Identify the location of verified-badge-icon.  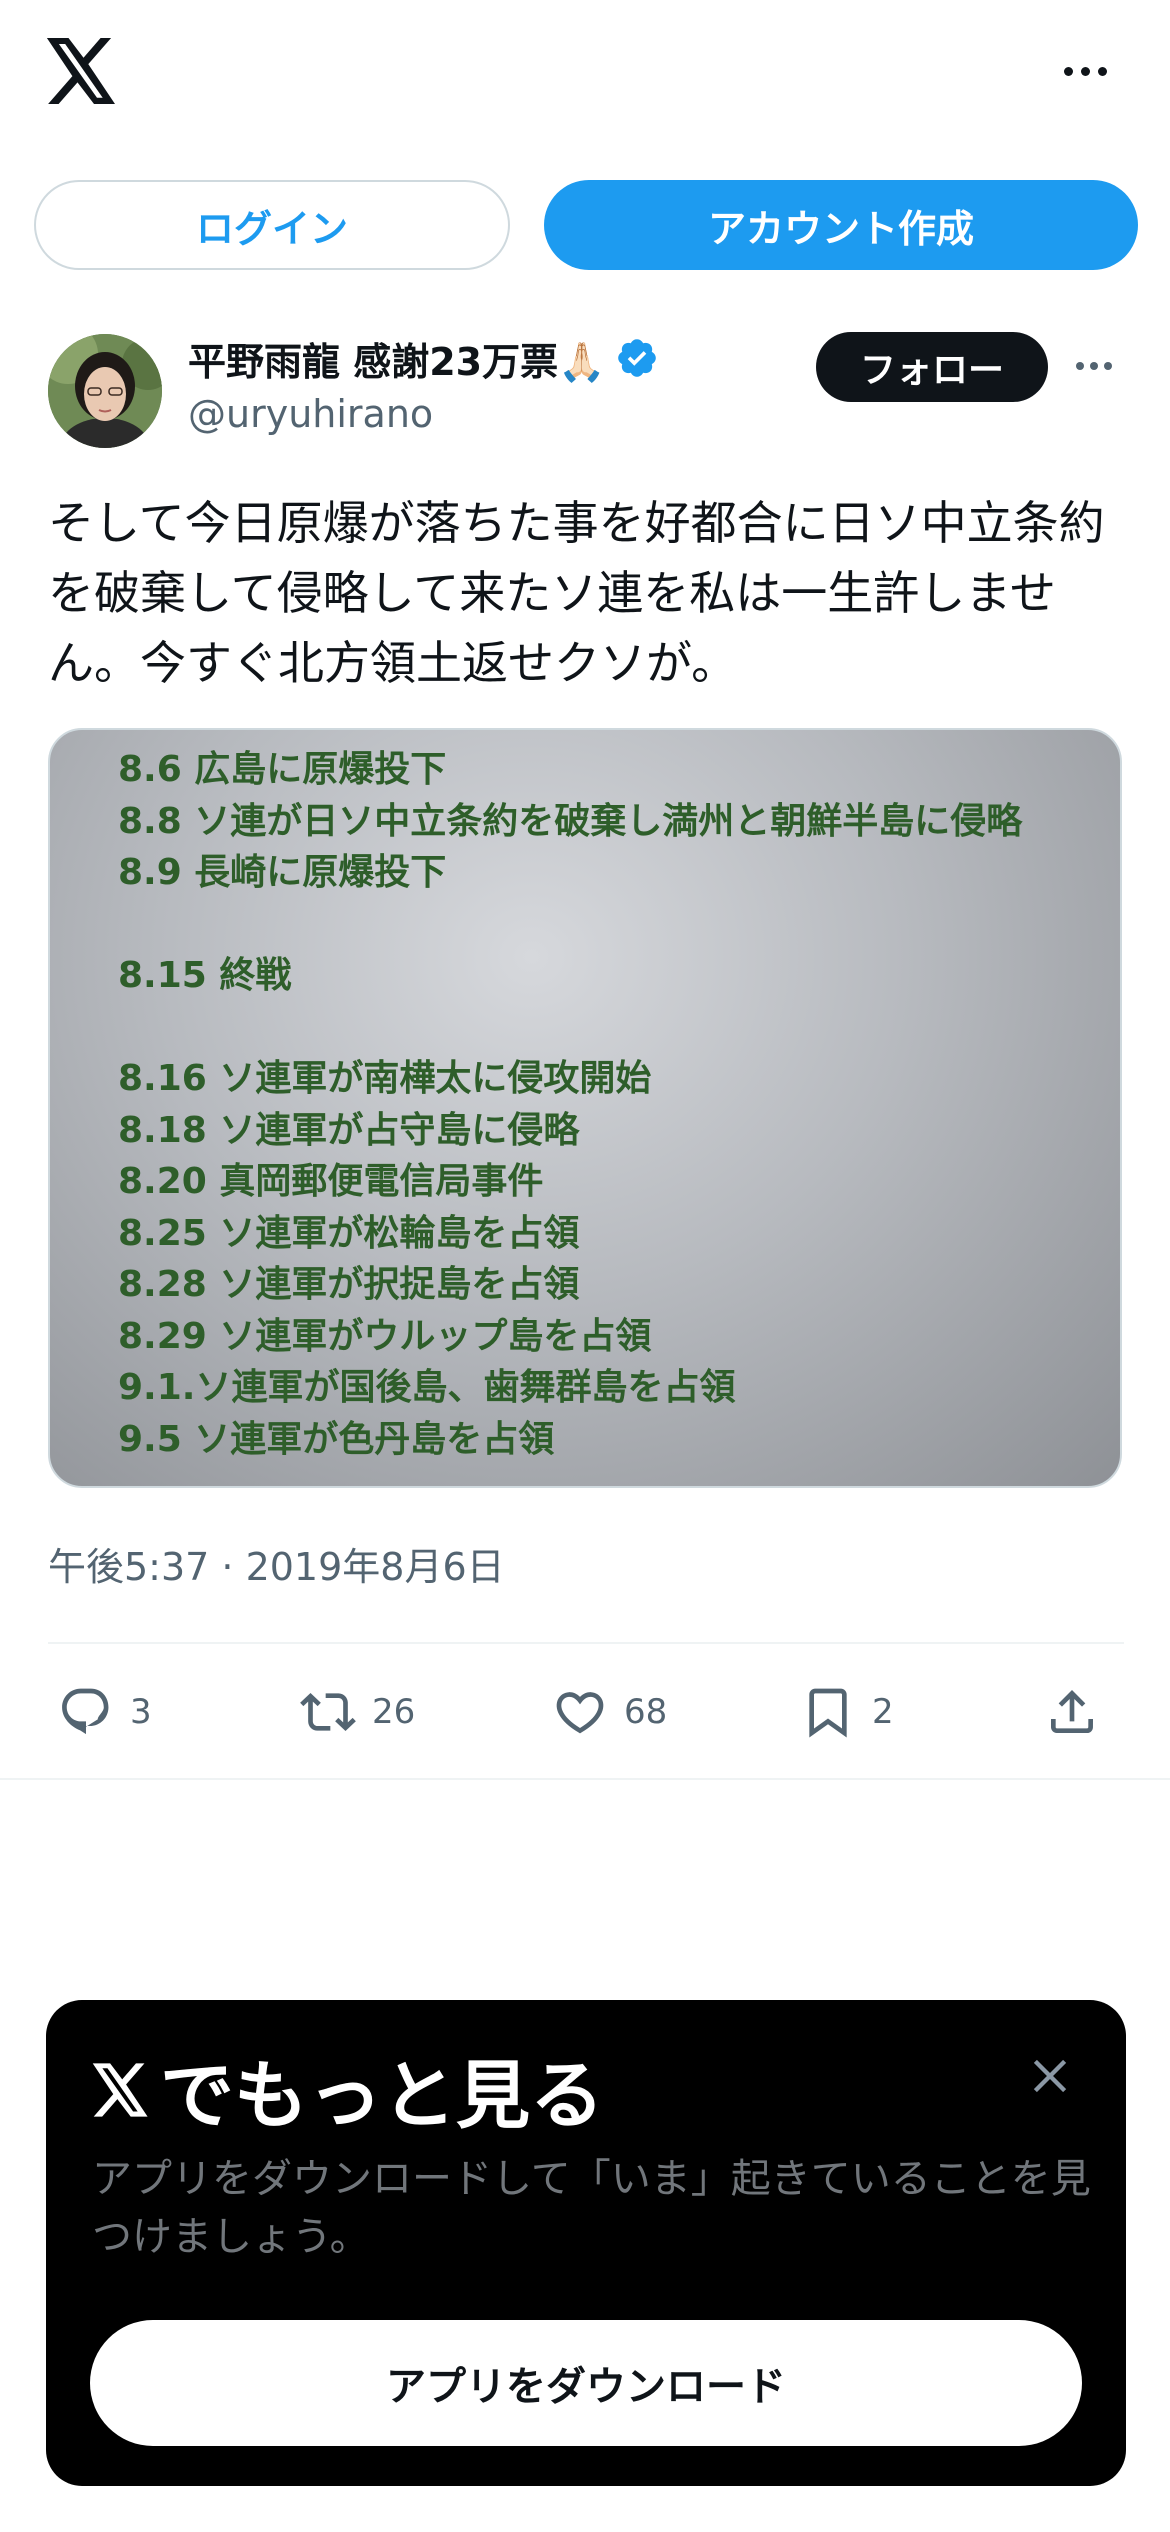
(637, 358).